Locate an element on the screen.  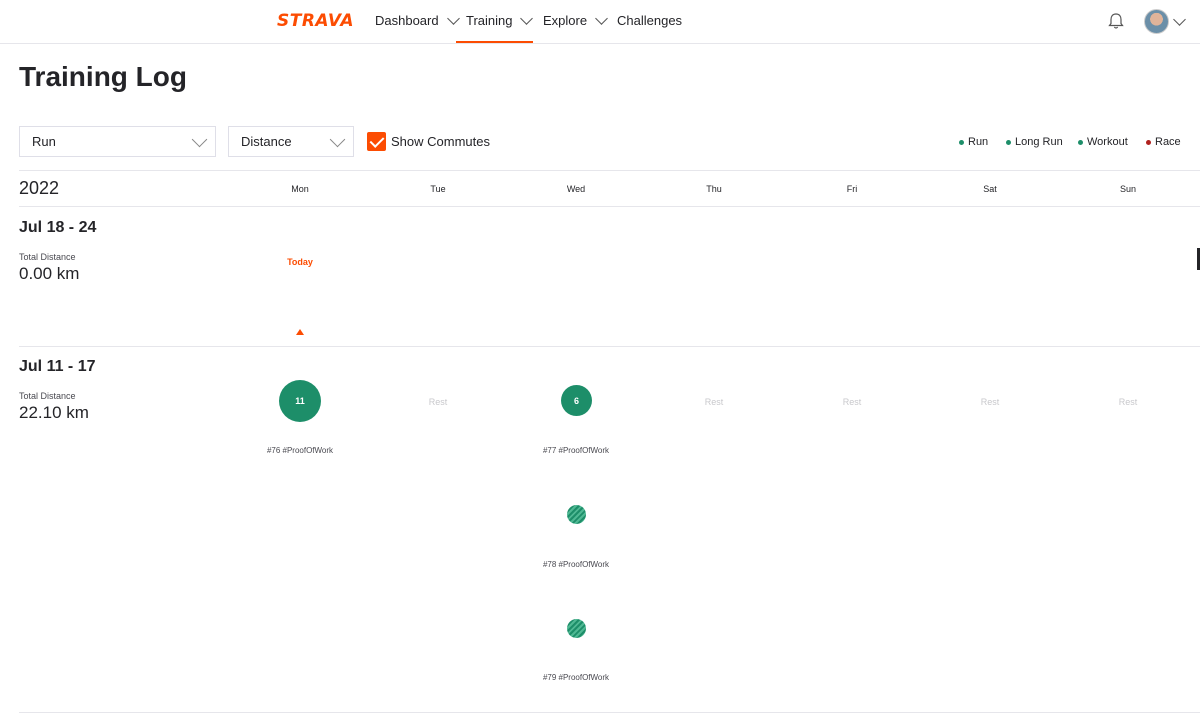
activity-label: #76 #ProofOfWork is located at coordinates (300, 450).